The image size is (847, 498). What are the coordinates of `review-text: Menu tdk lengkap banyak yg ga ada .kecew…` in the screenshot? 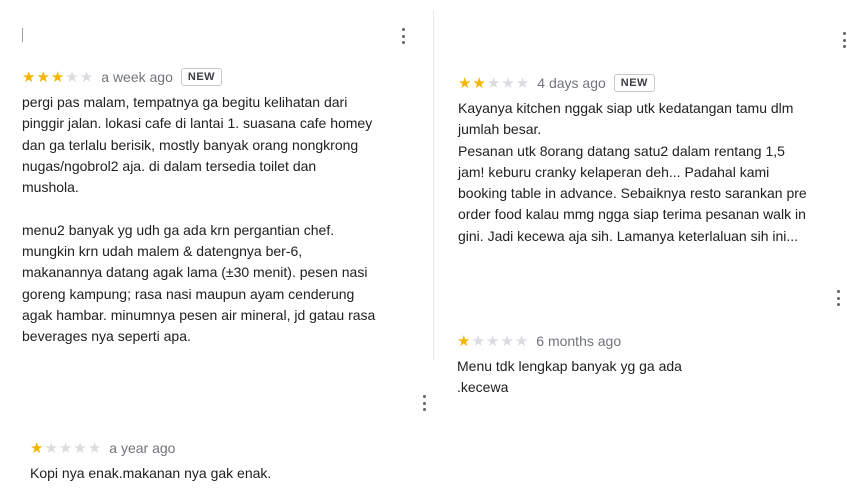 It's located at (569, 377).